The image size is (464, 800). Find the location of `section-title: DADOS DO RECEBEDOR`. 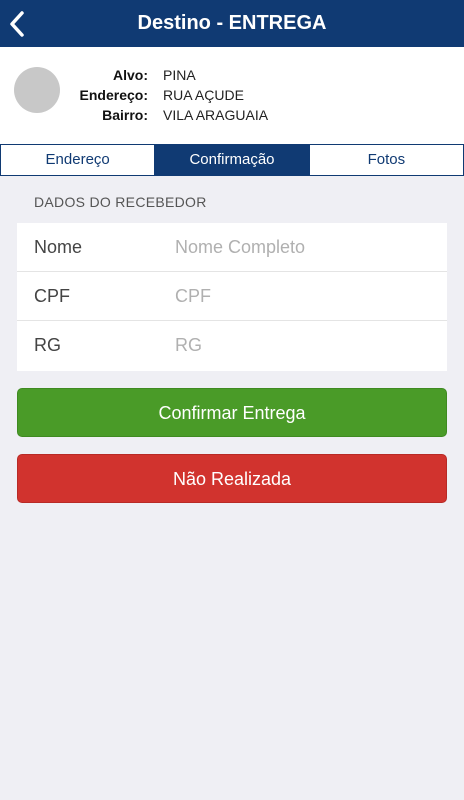

section-title: DADOS DO RECEBEDOR is located at coordinates (120, 202).